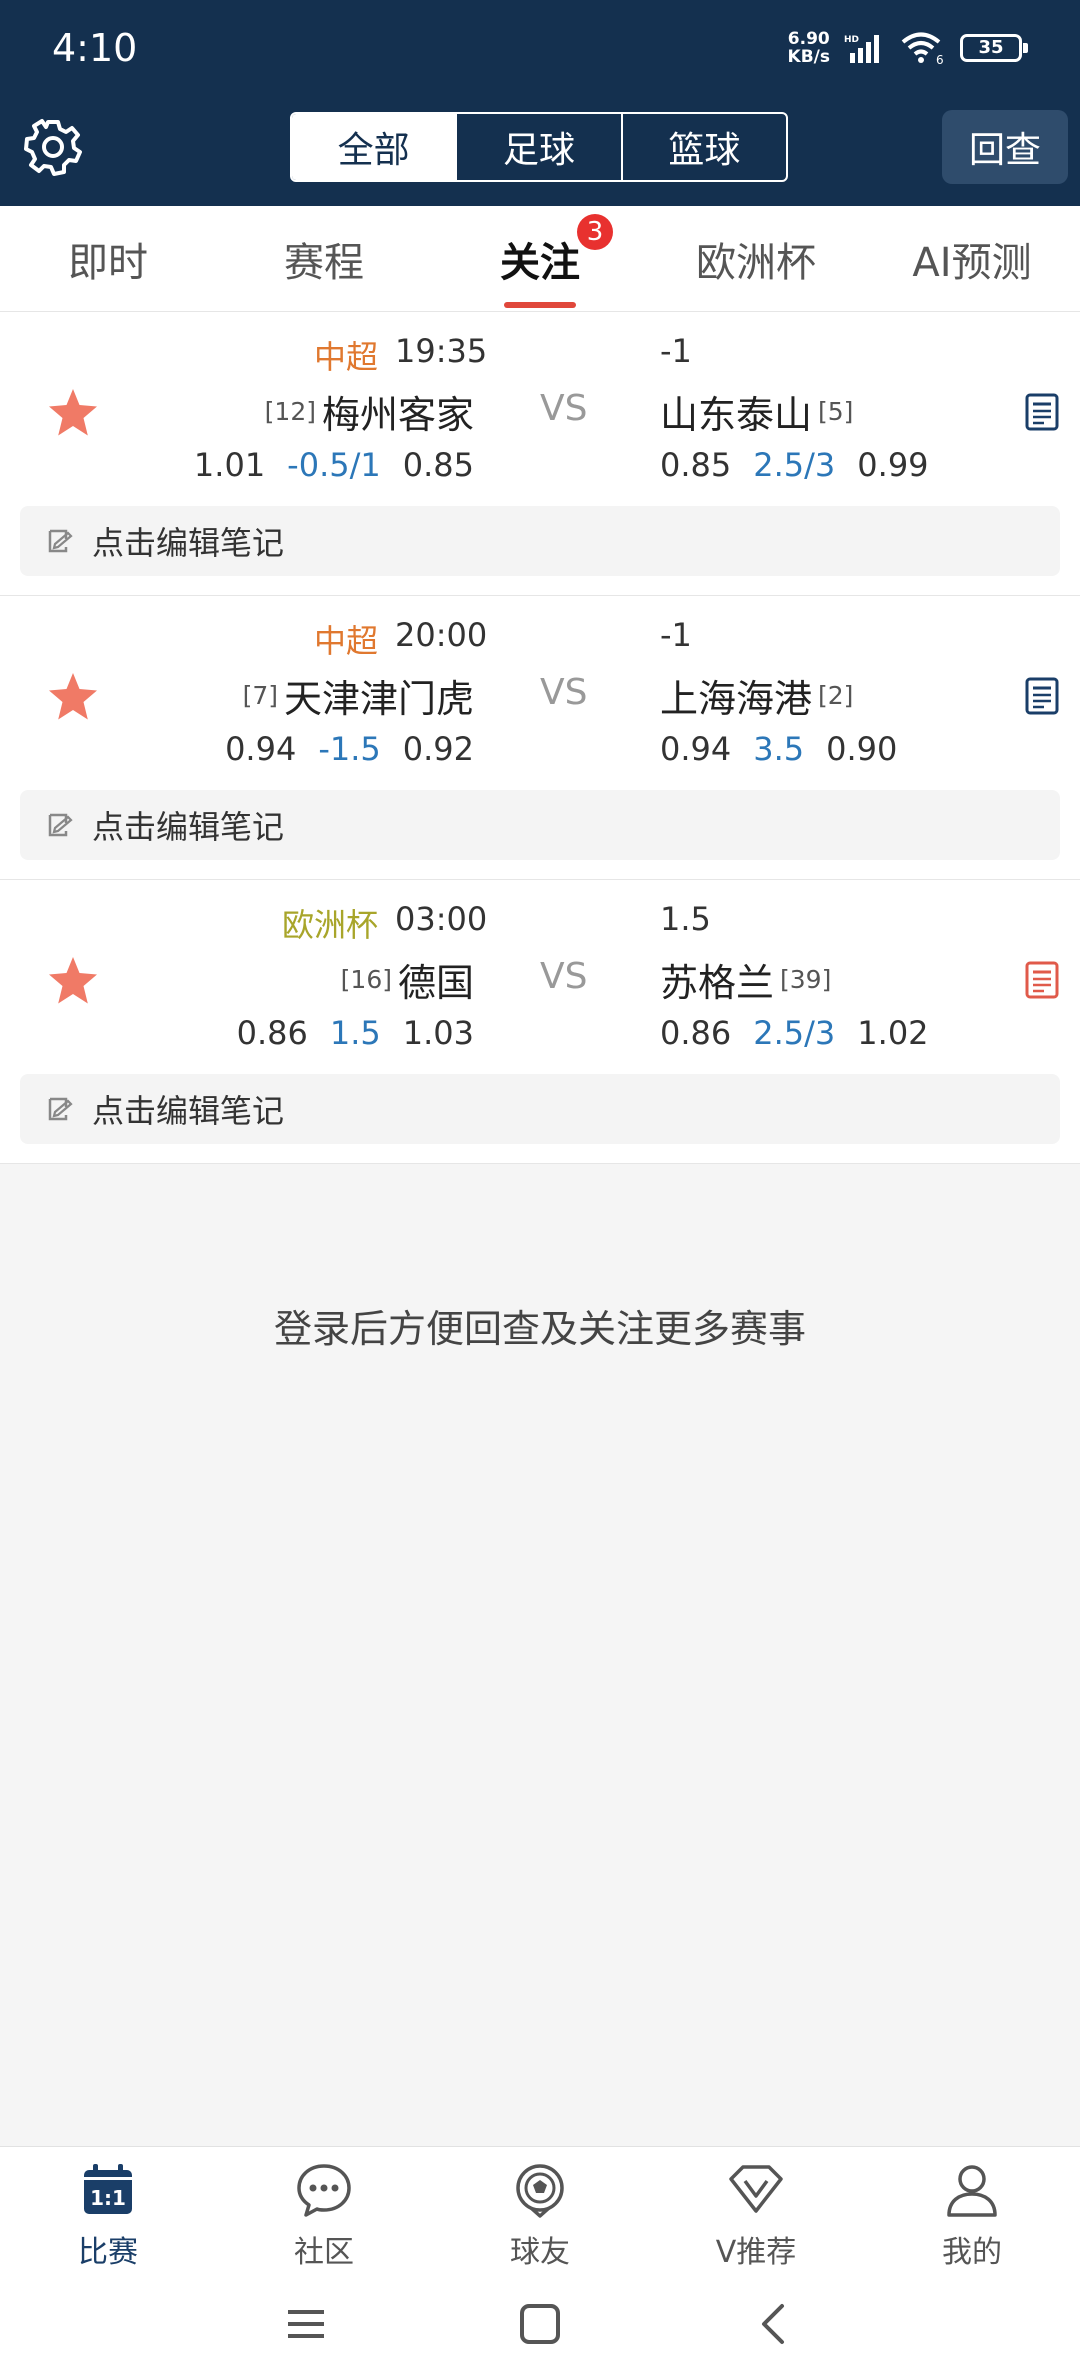 This screenshot has width=1080, height=2370. I want to click on gear-icon, so click(53, 146).